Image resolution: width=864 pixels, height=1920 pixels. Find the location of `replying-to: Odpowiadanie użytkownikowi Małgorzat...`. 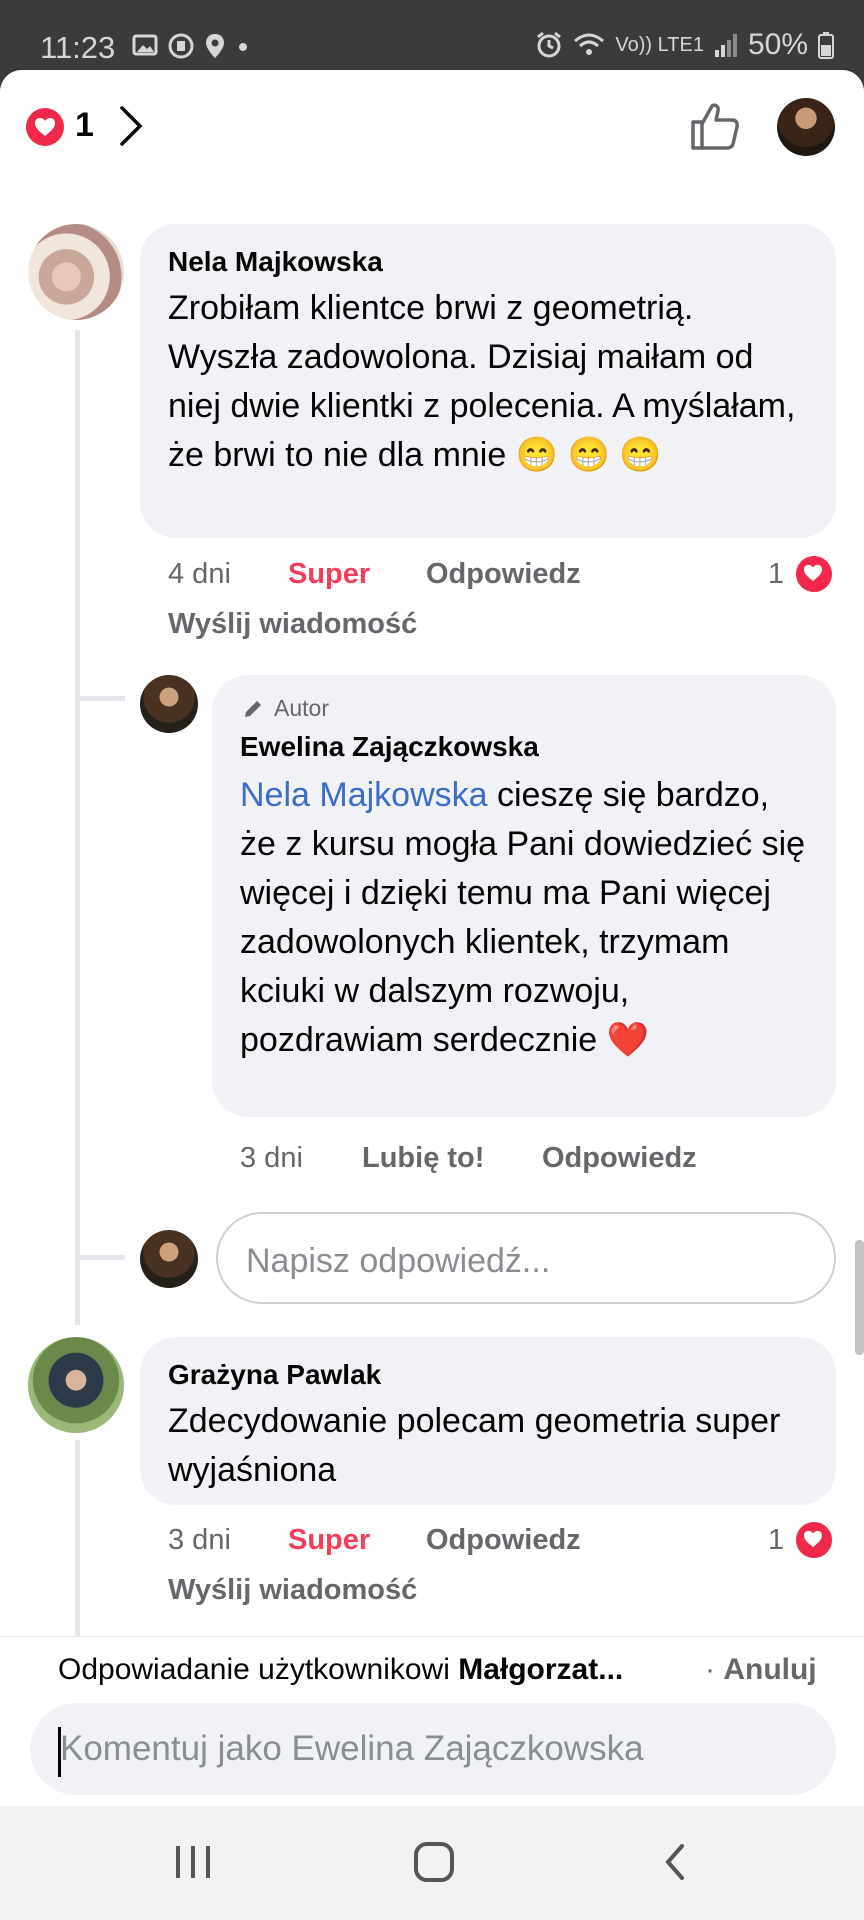

replying-to: Odpowiadanie użytkownikowi Małgorzat... is located at coordinates (340, 1670).